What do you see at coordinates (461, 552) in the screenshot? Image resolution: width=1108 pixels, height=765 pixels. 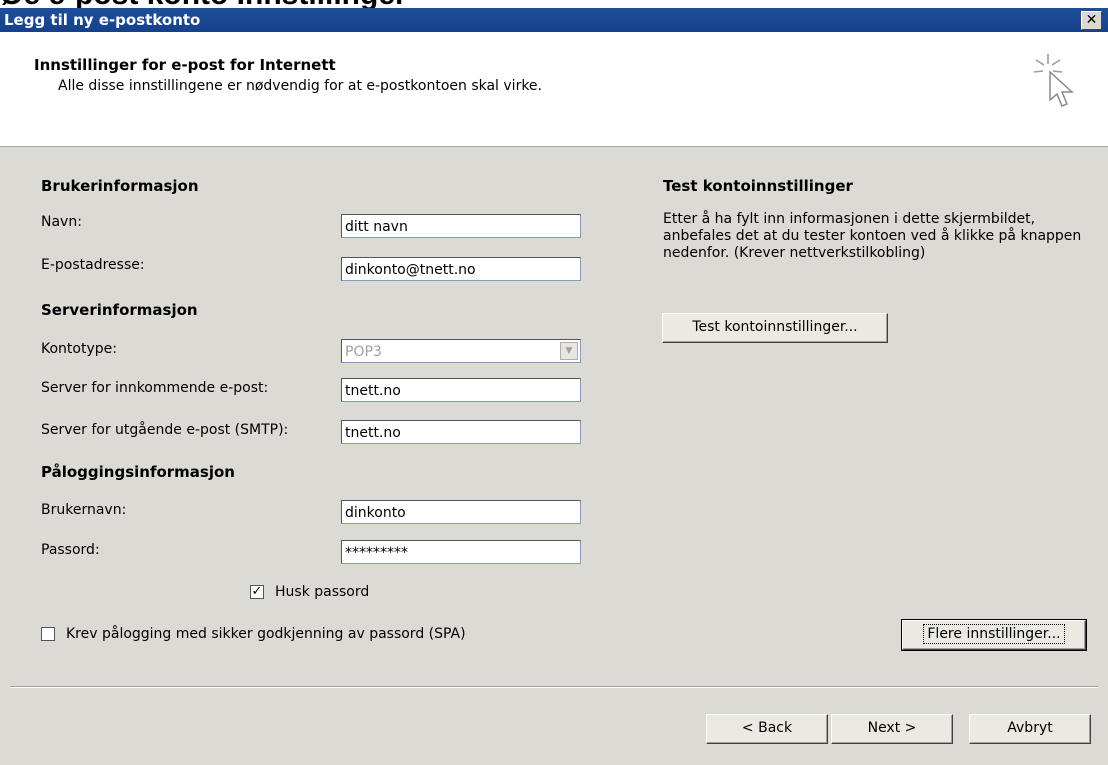 I see `password-field: *********` at bounding box center [461, 552].